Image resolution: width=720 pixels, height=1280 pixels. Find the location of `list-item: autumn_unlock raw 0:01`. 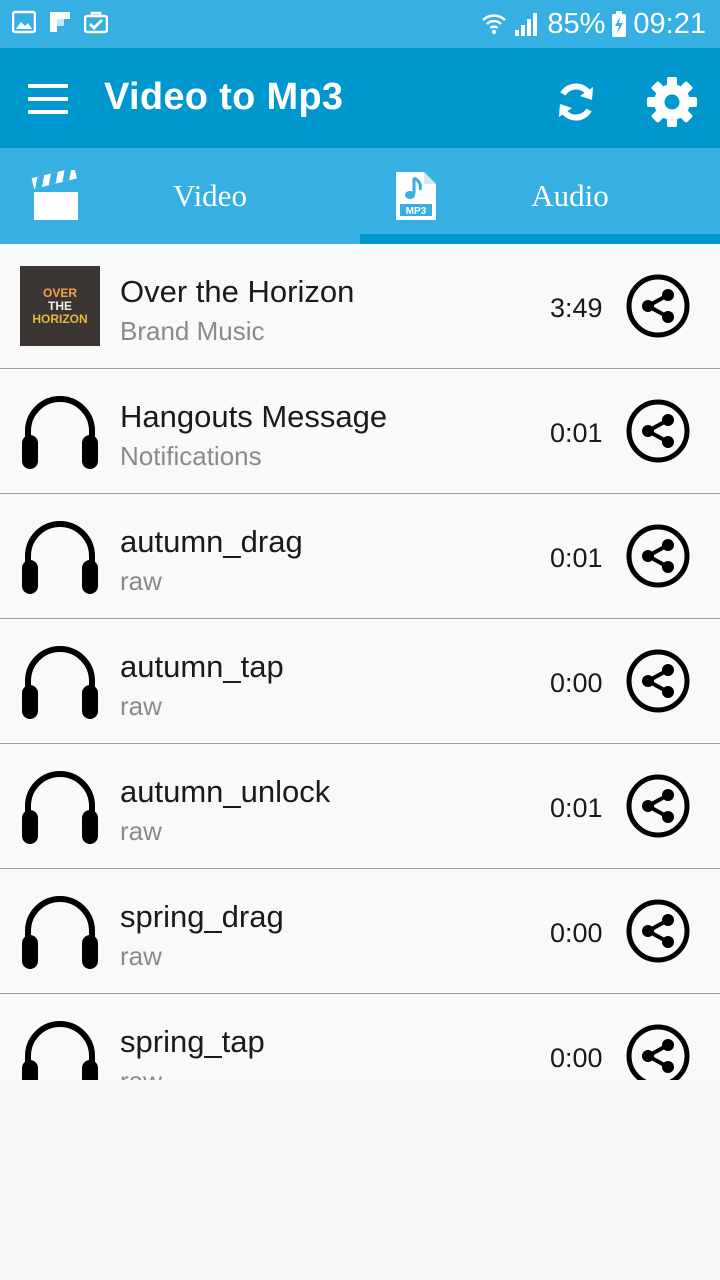

list-item: autumn_unlock raw 0:01 is located at coordinates (360, 806).